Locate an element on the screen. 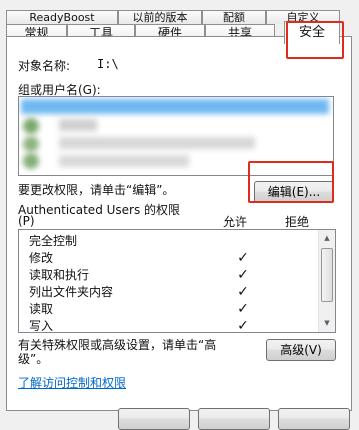 This screenshot has height=430, width=359. permissions-title-accel: (P) is located at coordinates (26, 221).